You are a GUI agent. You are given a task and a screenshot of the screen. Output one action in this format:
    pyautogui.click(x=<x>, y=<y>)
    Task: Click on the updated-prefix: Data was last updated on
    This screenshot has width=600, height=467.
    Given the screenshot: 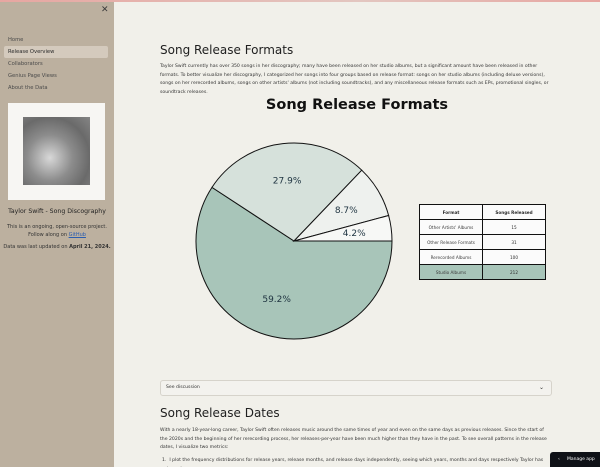 What is the action you would take?
    pyautogui.click(x=35, y=247)
    